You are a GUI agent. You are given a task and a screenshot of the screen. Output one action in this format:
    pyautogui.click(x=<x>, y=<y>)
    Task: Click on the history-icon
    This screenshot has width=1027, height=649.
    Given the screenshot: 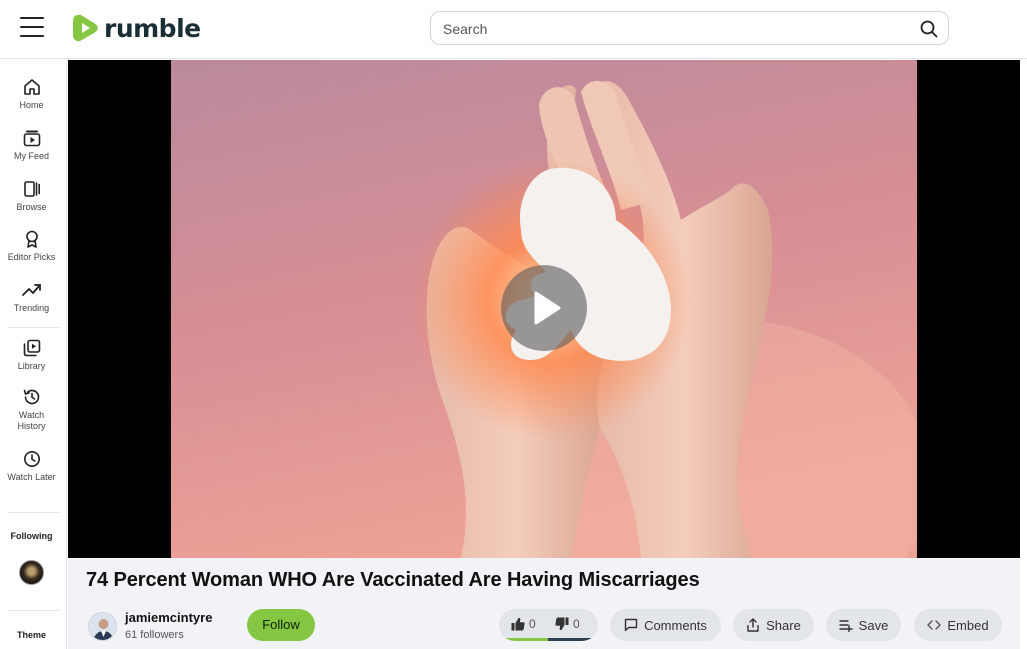 What is the action you would take?
    pyautogui.click(x=31, y=397)
    